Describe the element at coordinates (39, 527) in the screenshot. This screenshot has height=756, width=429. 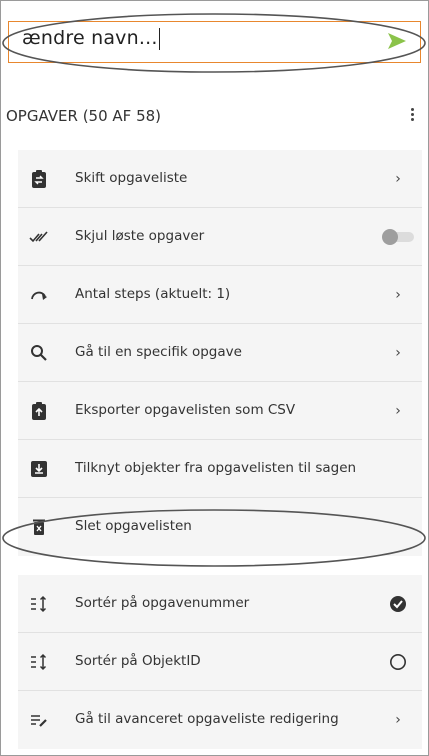
I see `trash-icon` at that location.